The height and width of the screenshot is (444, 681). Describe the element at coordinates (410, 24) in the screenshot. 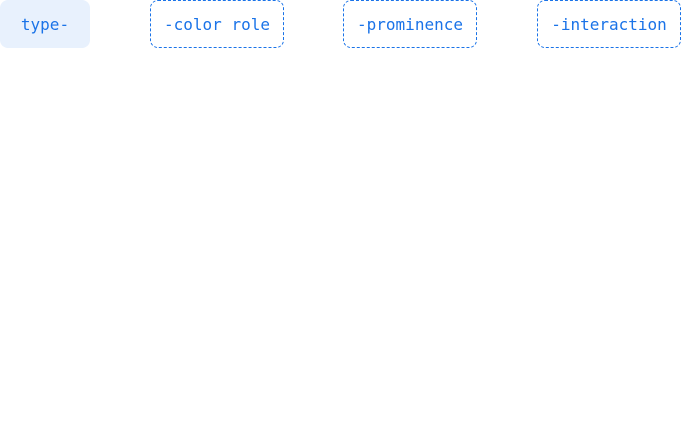

I see `prominence-token: -prominence` at that location.